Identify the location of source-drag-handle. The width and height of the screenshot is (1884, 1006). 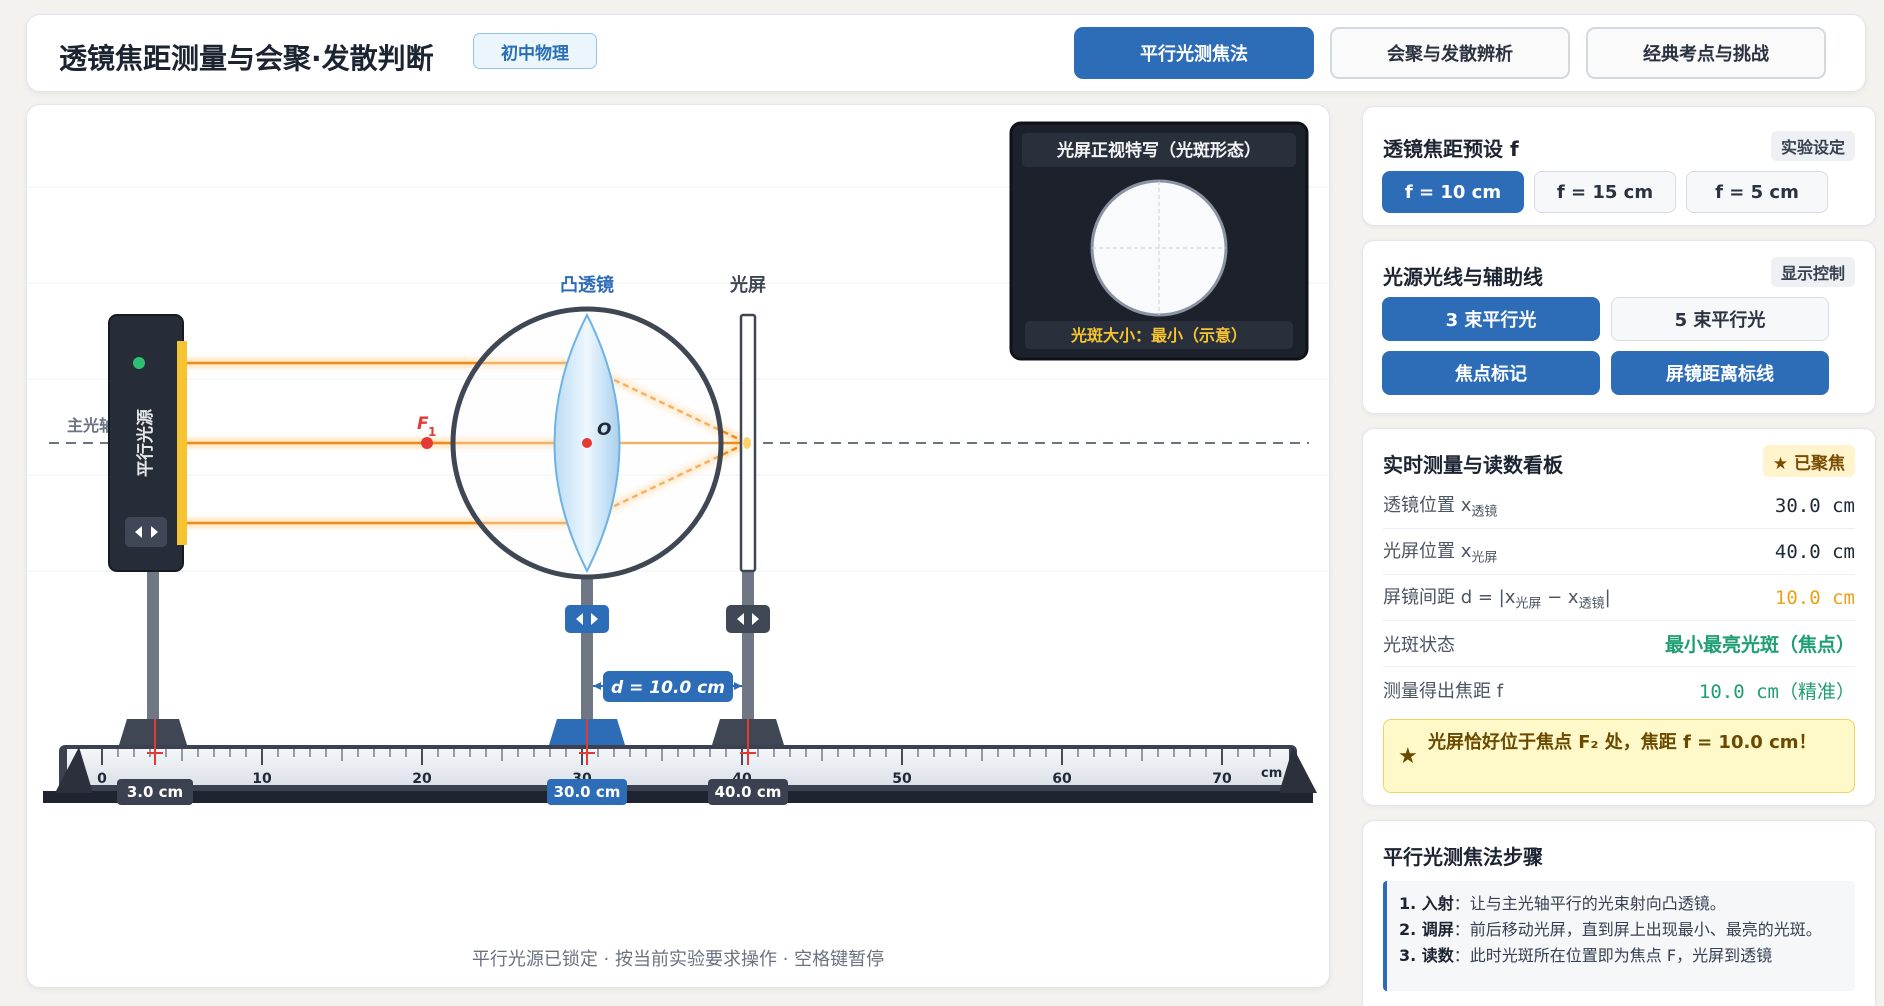
(146, 532).